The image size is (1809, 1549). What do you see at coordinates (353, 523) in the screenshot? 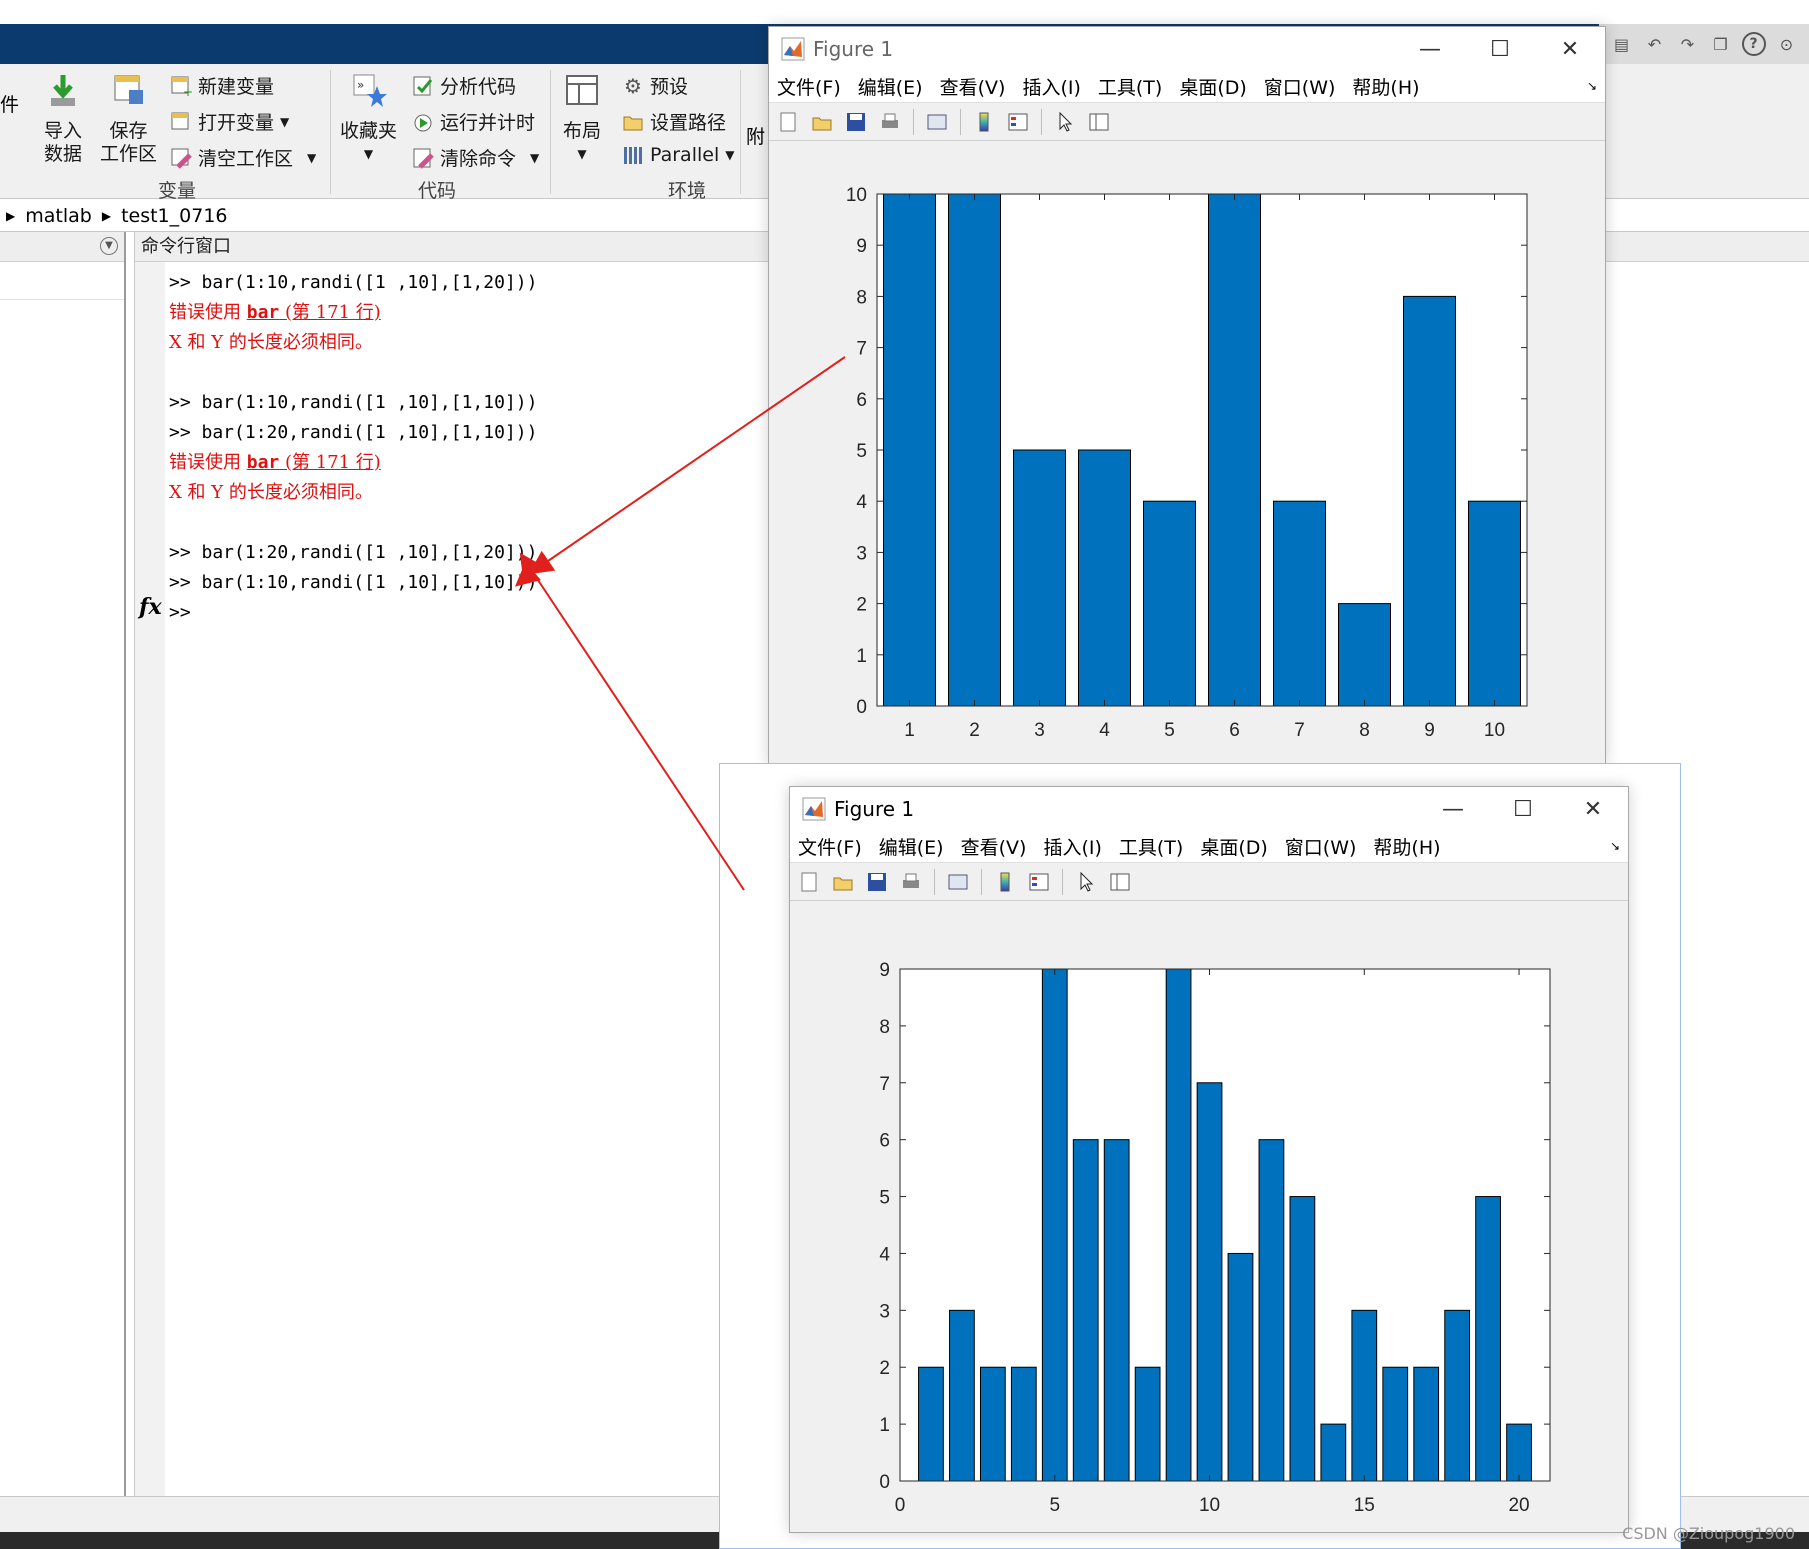
I see `command-line` at bounding box center [353, 523].